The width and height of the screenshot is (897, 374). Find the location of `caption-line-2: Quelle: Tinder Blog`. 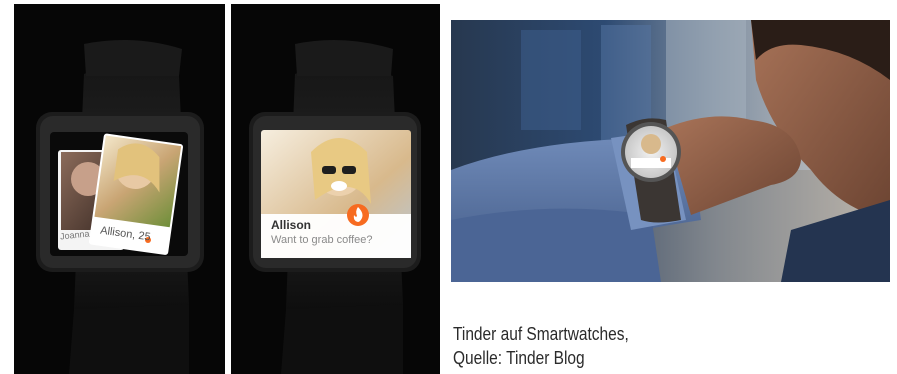

caption-line-2: Quelle: Tinder Blog is located at coordinates (519, 358).